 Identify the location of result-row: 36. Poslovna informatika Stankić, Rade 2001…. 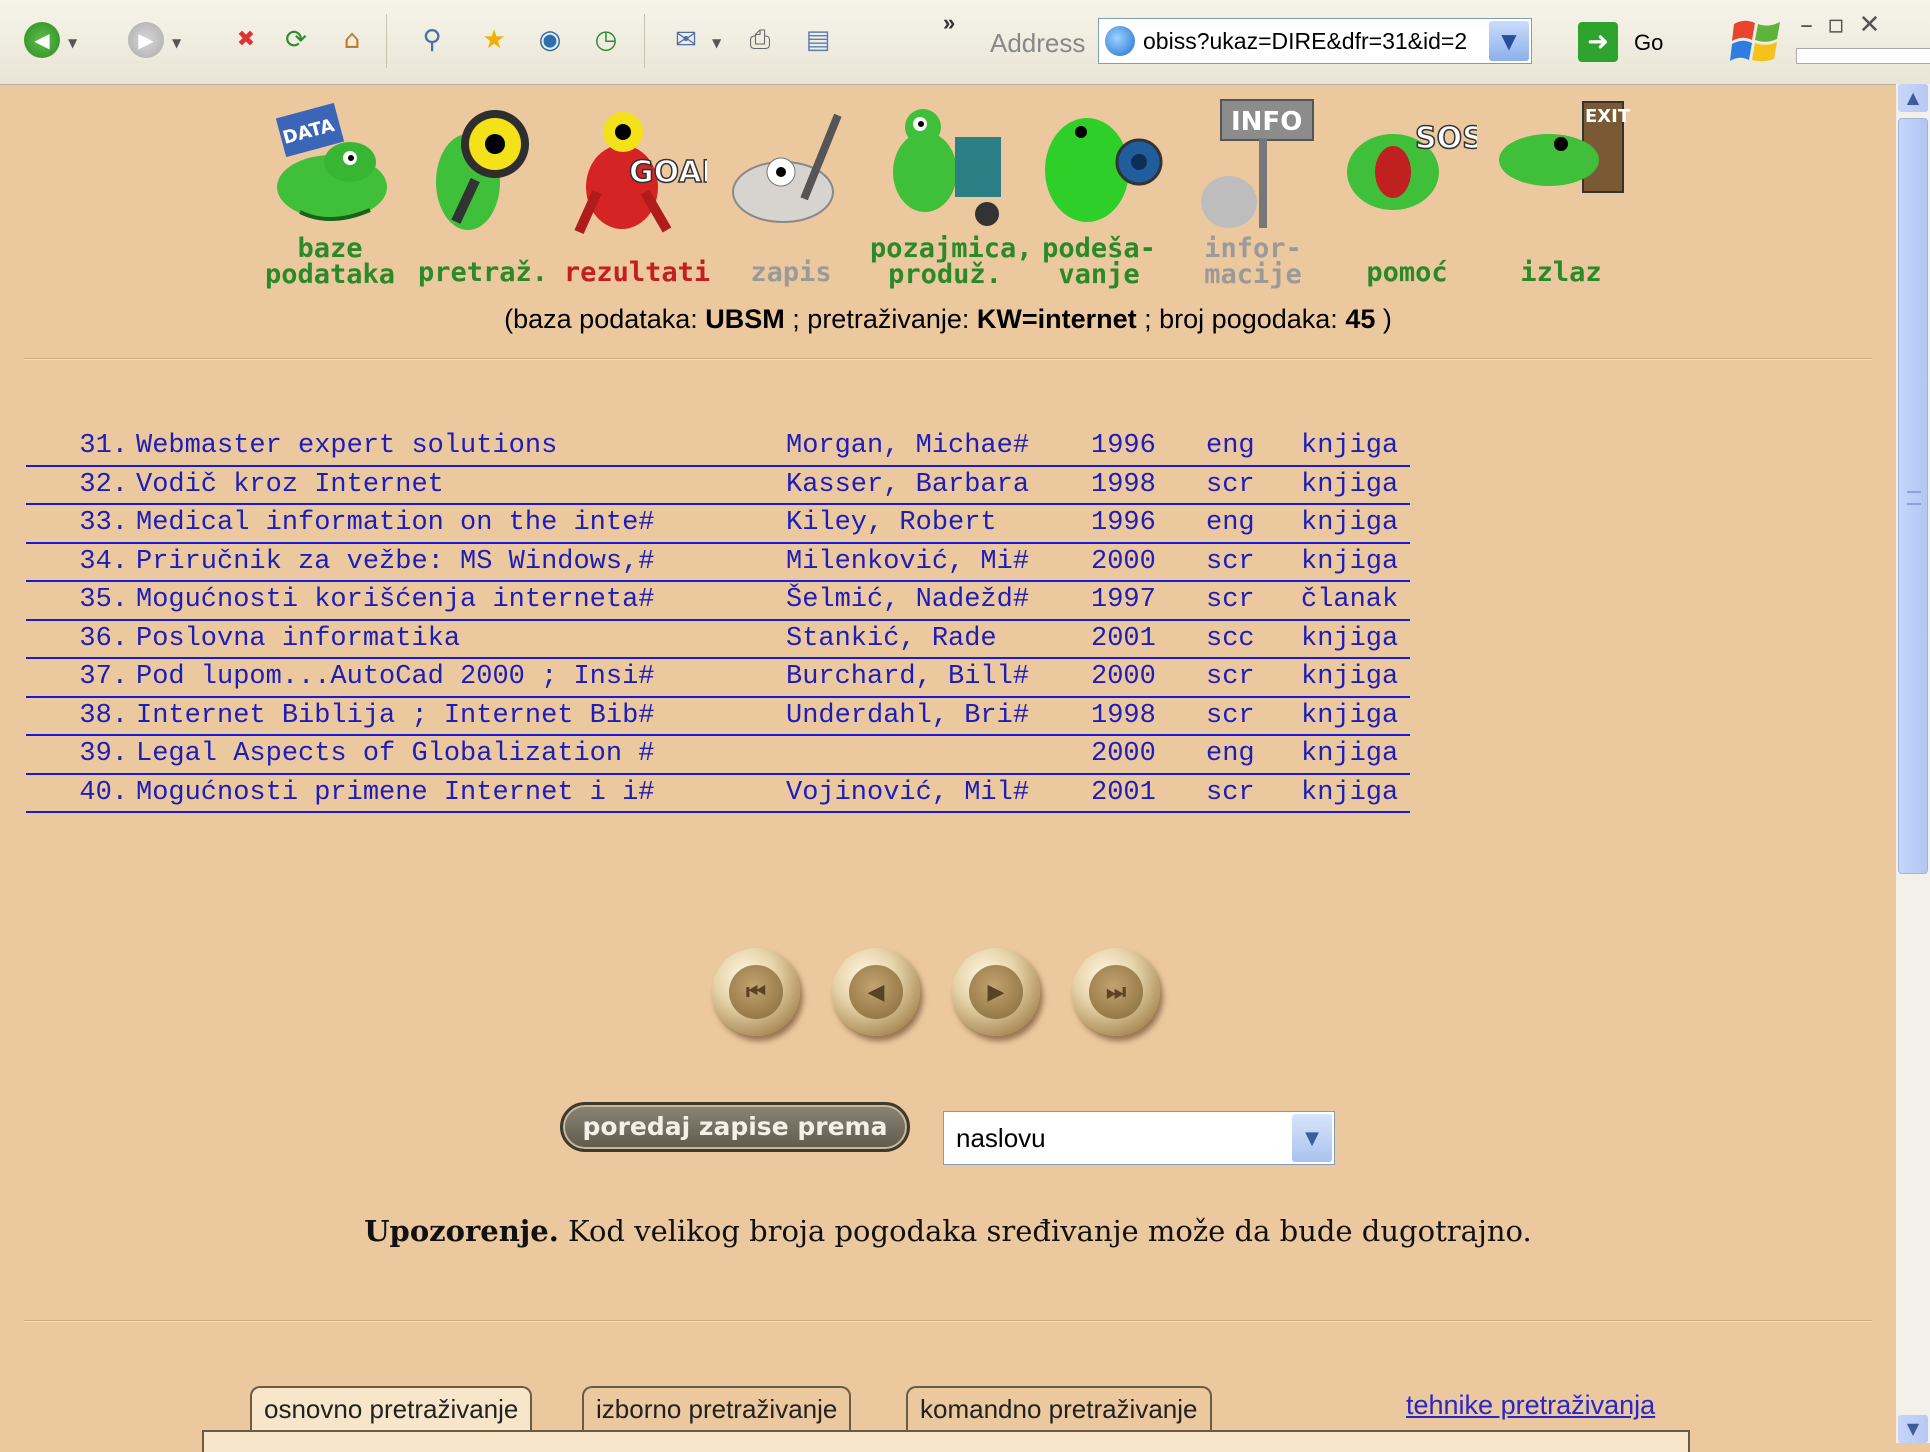
(718, 640).